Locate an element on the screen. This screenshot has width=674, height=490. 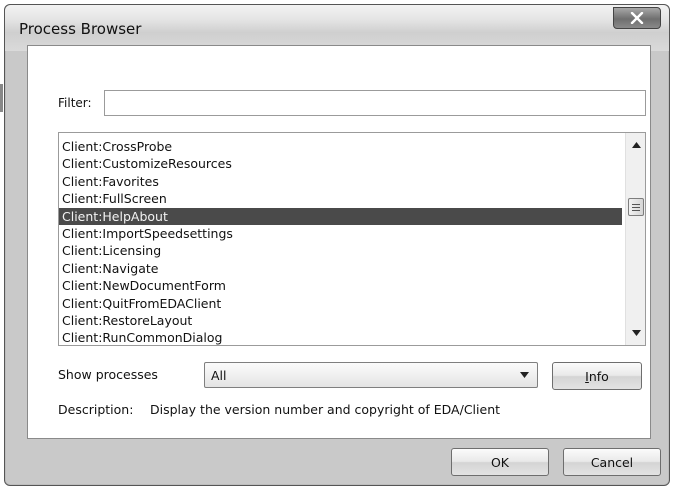
scroll-thumb is located at coordinates (636, 207).